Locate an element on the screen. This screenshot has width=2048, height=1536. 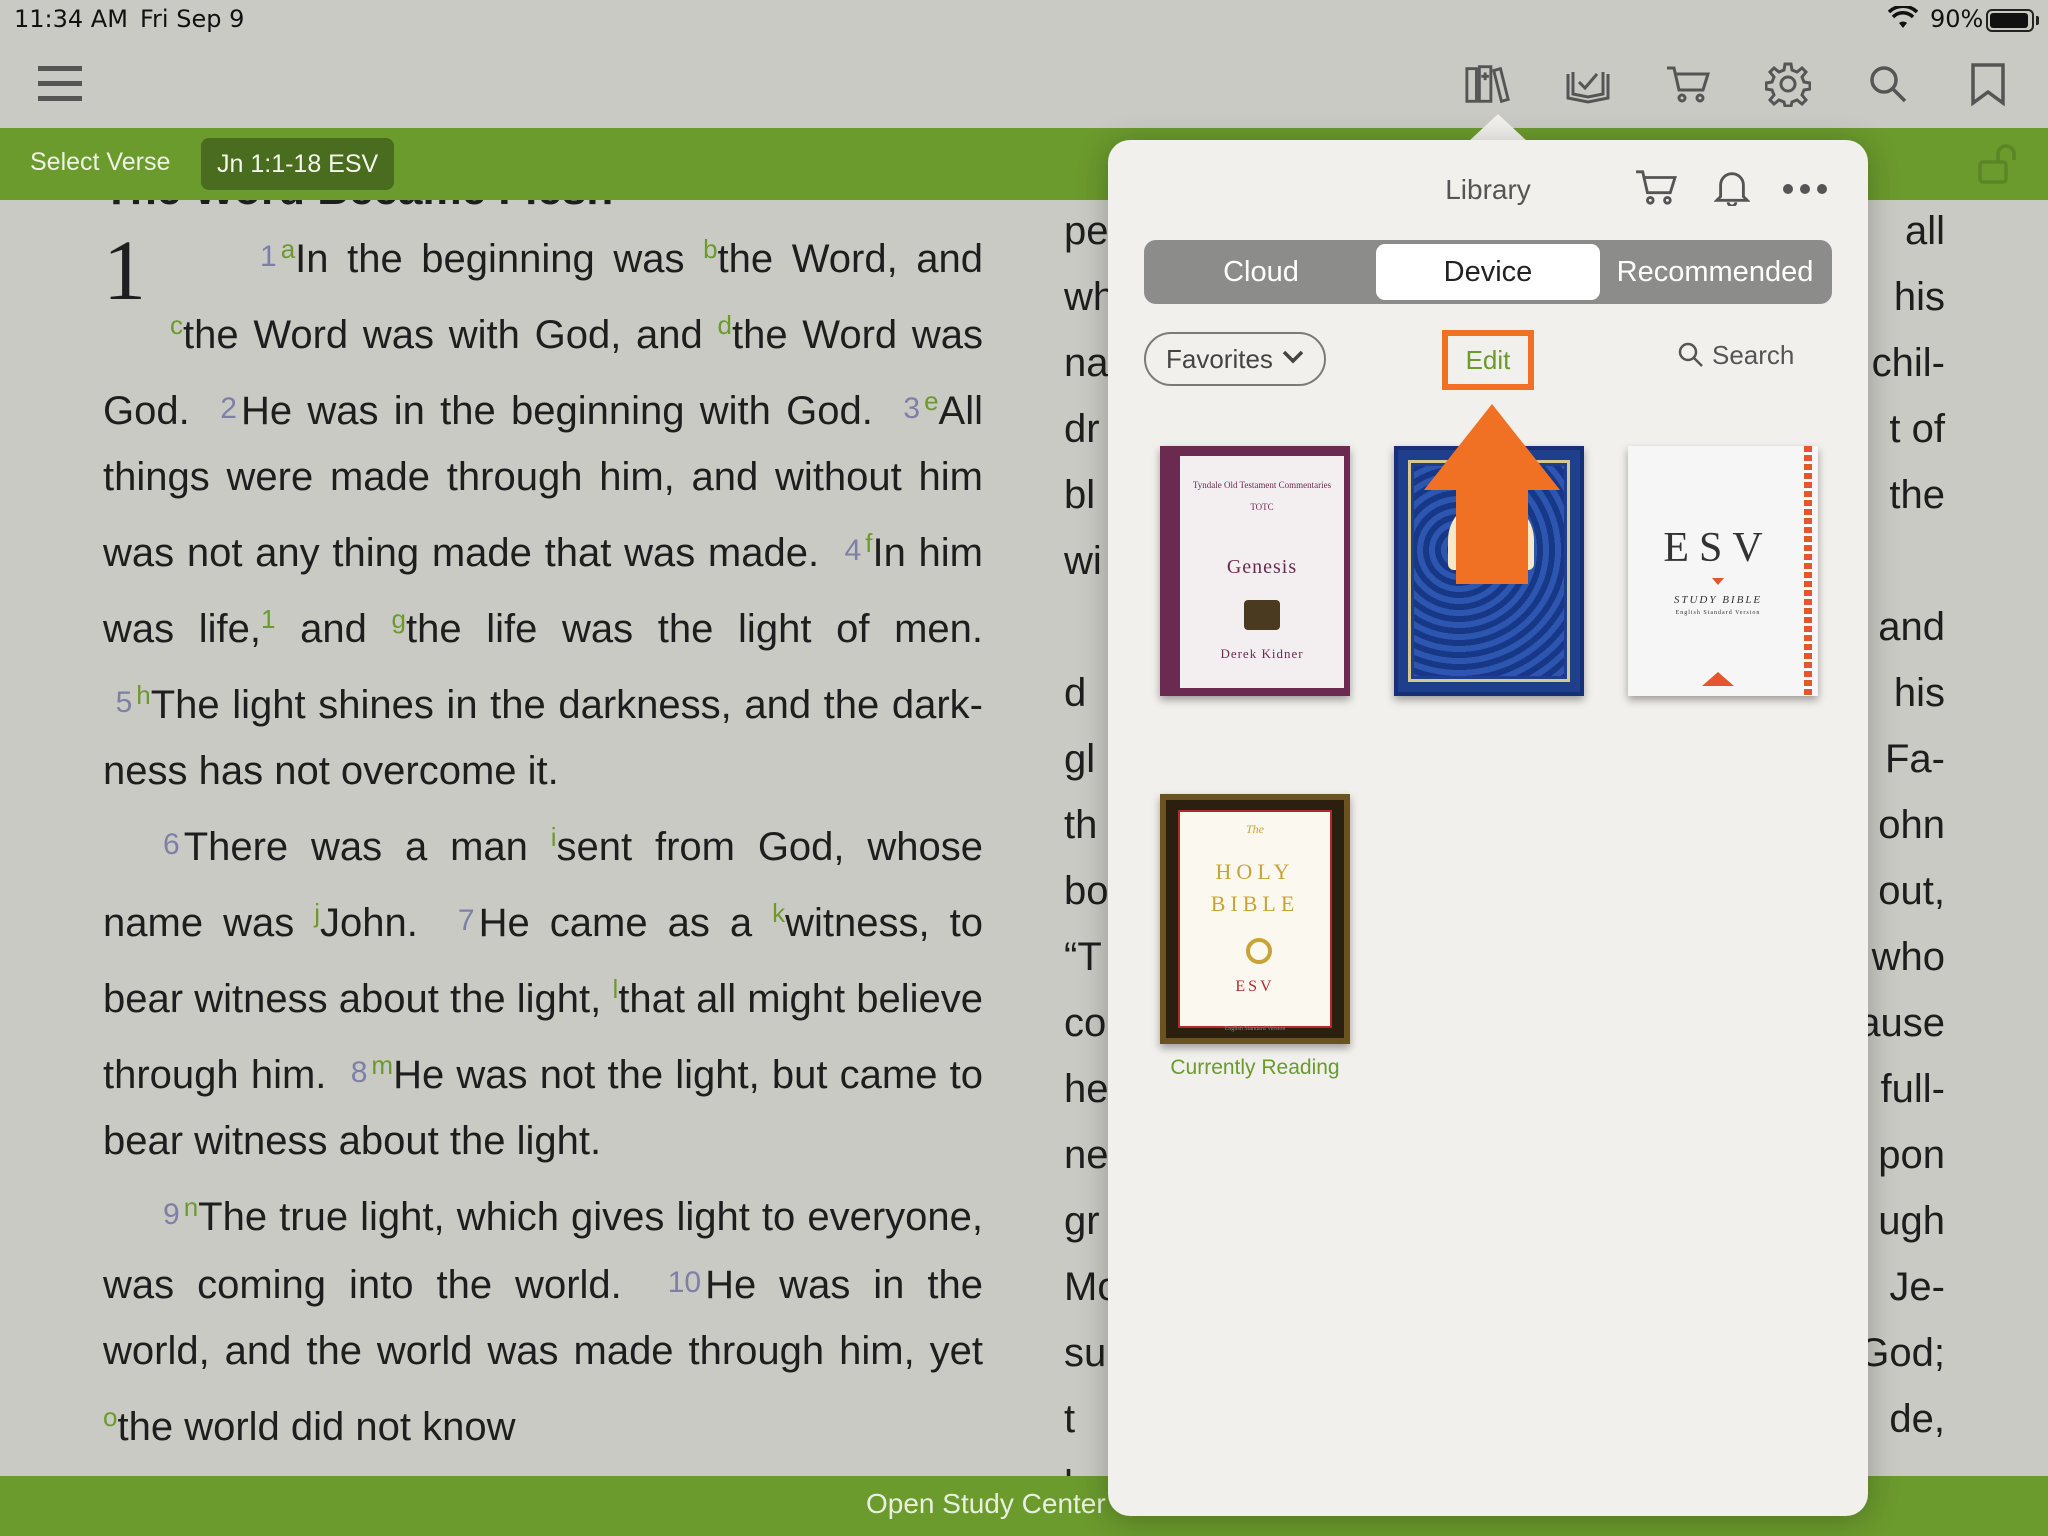
line-start: wi is located at coordinates (1083, 561).